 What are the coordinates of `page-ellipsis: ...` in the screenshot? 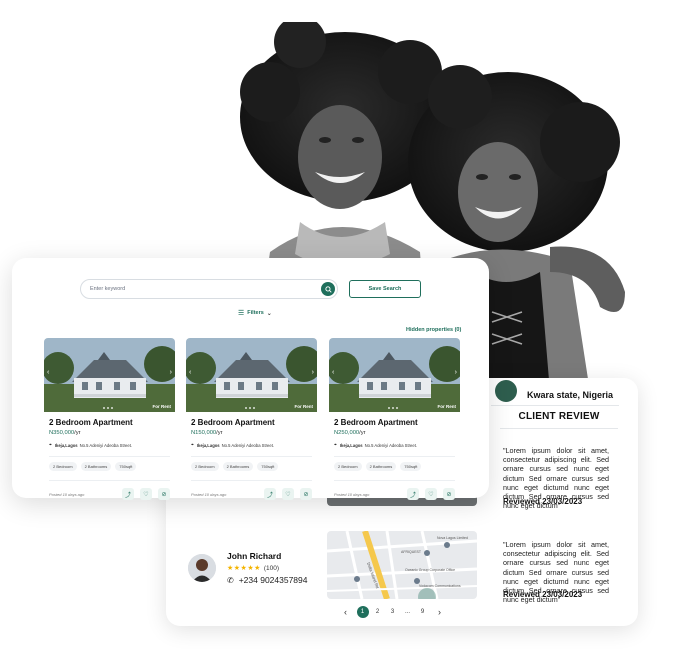 It's located at (407, 612).